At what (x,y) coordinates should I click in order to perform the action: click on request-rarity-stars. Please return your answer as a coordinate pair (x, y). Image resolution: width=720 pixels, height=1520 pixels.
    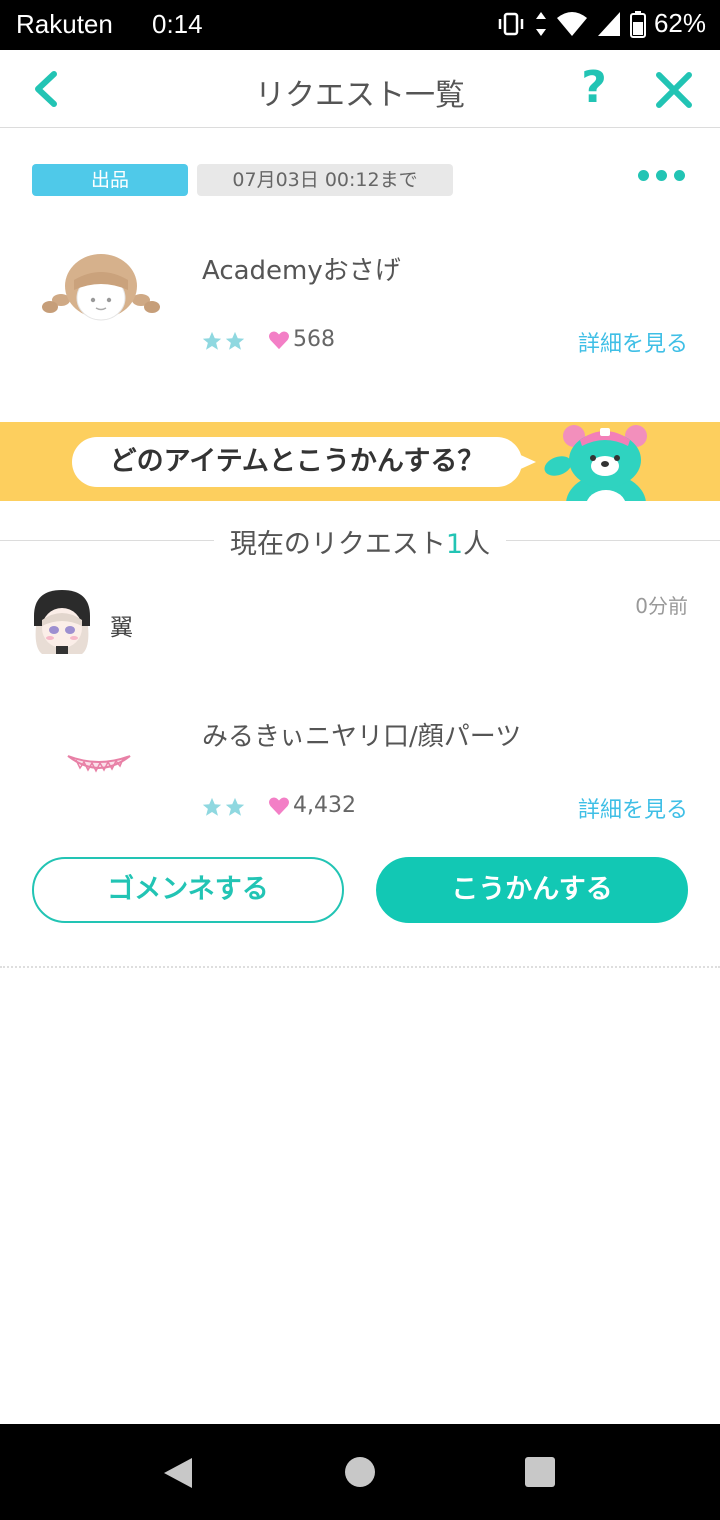
    Looking at the image, I should click on (223, 807).